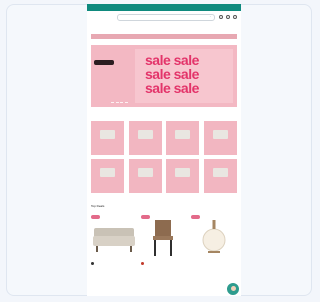 The image size is (320, 302). What do you see at coordinates (164, 7) in the screenshot?
I see `top-announcement-bar` at bounding box center [164, 7].